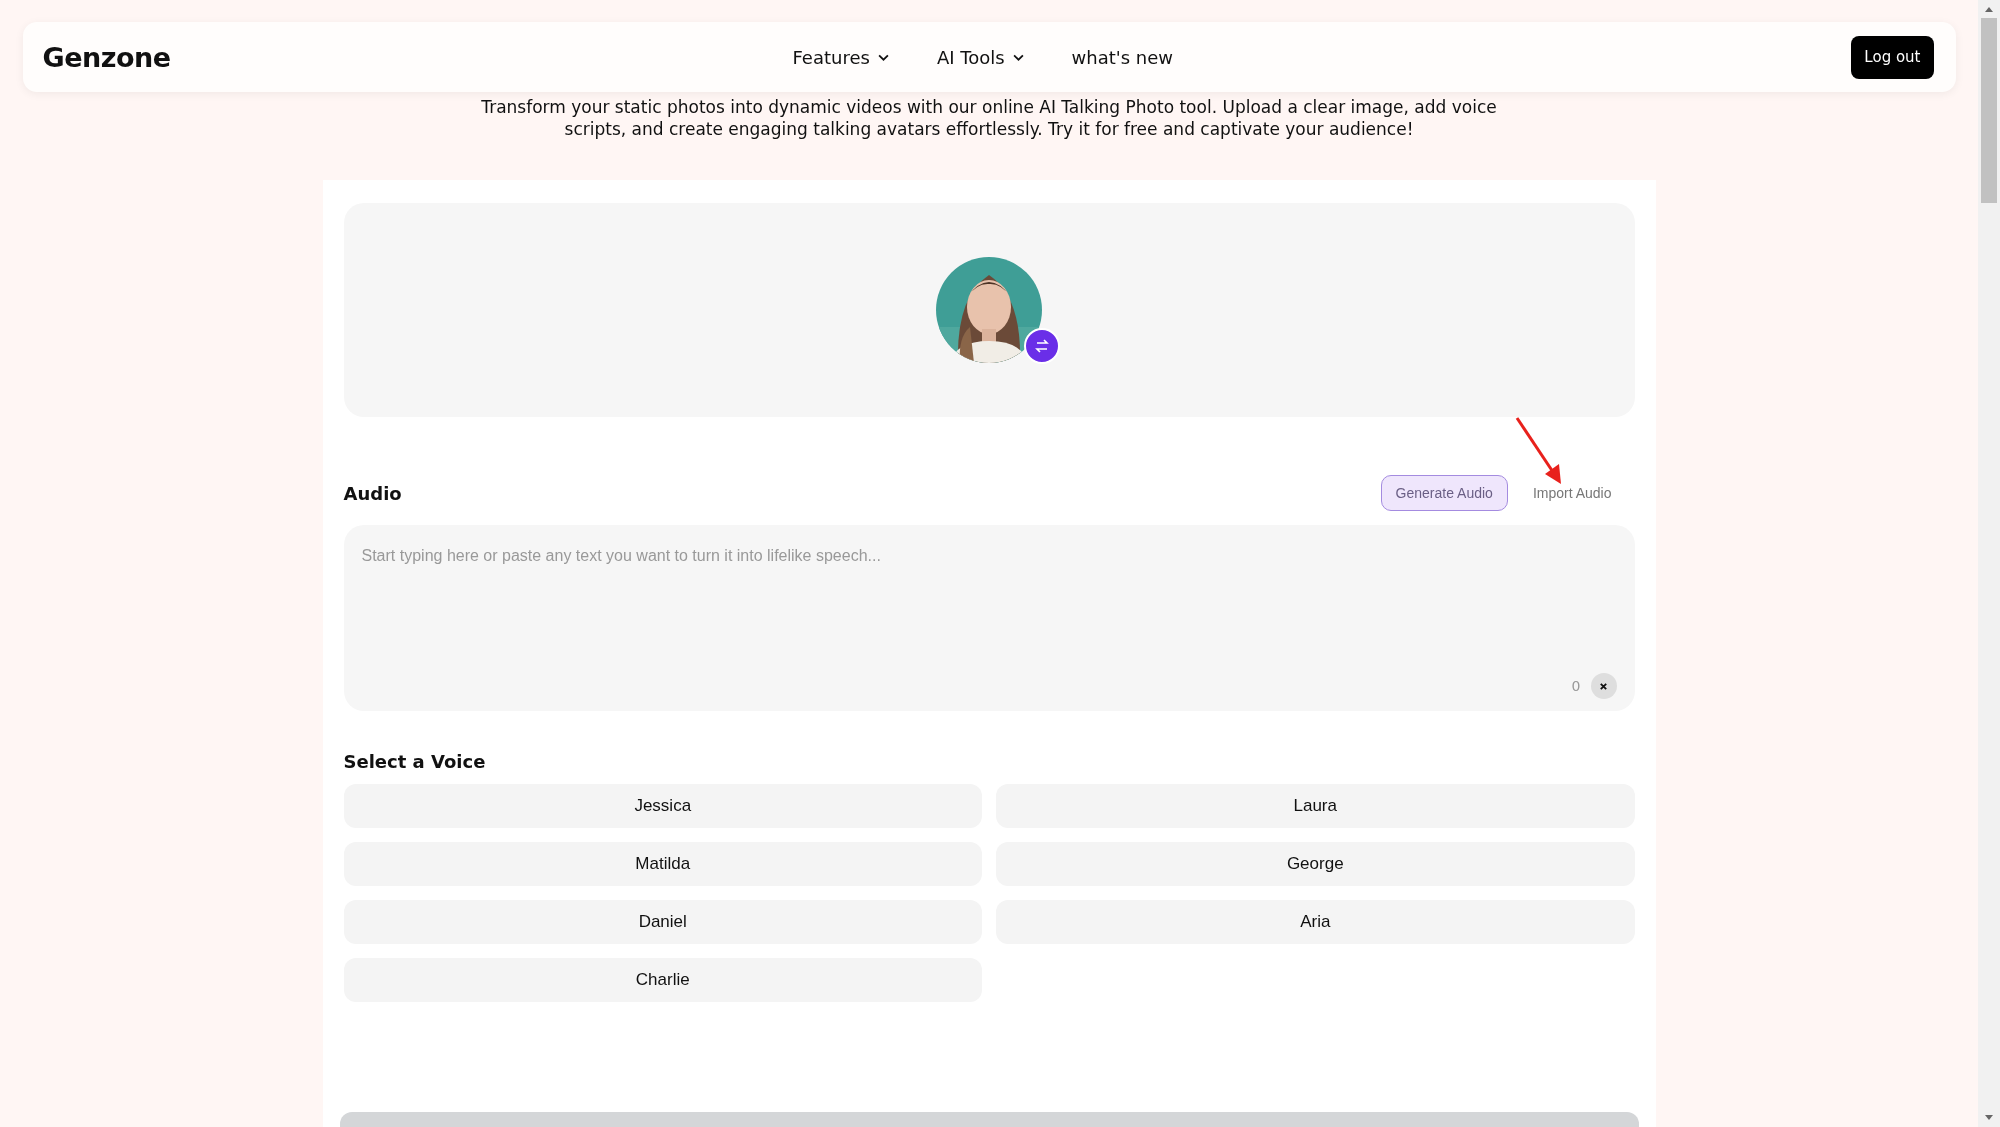  I want to click on scrollbar-track, so click(1989, 563).